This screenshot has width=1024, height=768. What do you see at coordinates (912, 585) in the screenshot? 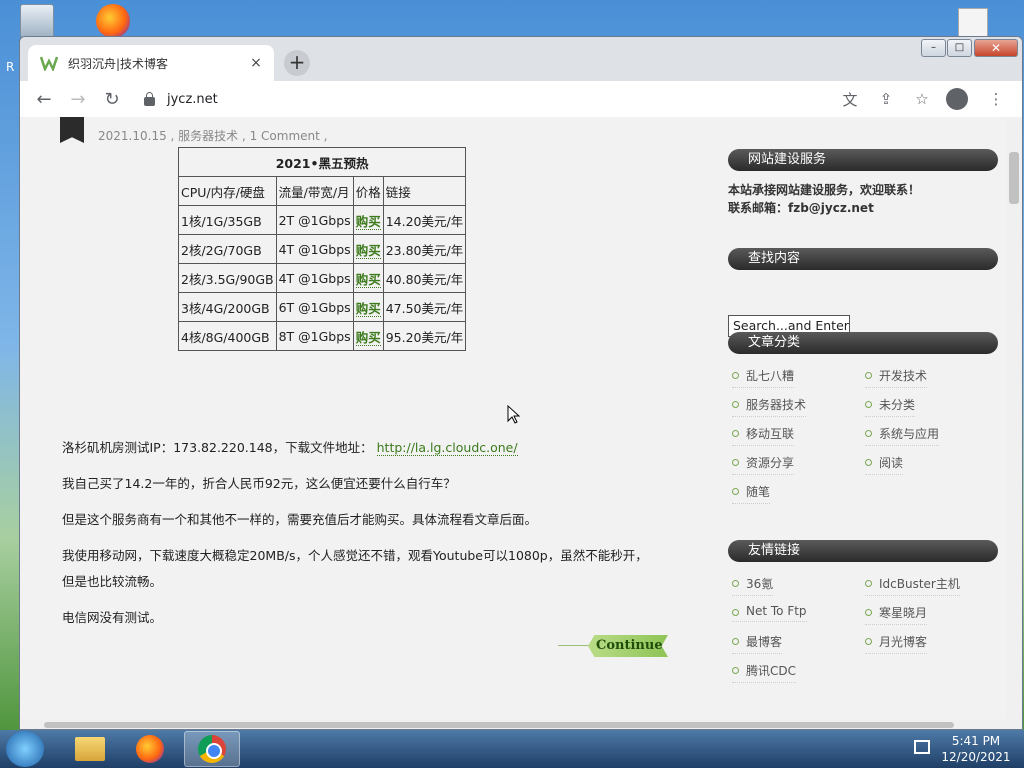
I see `friend-link: IdcBuster主机` at bounding box center [912, 585].